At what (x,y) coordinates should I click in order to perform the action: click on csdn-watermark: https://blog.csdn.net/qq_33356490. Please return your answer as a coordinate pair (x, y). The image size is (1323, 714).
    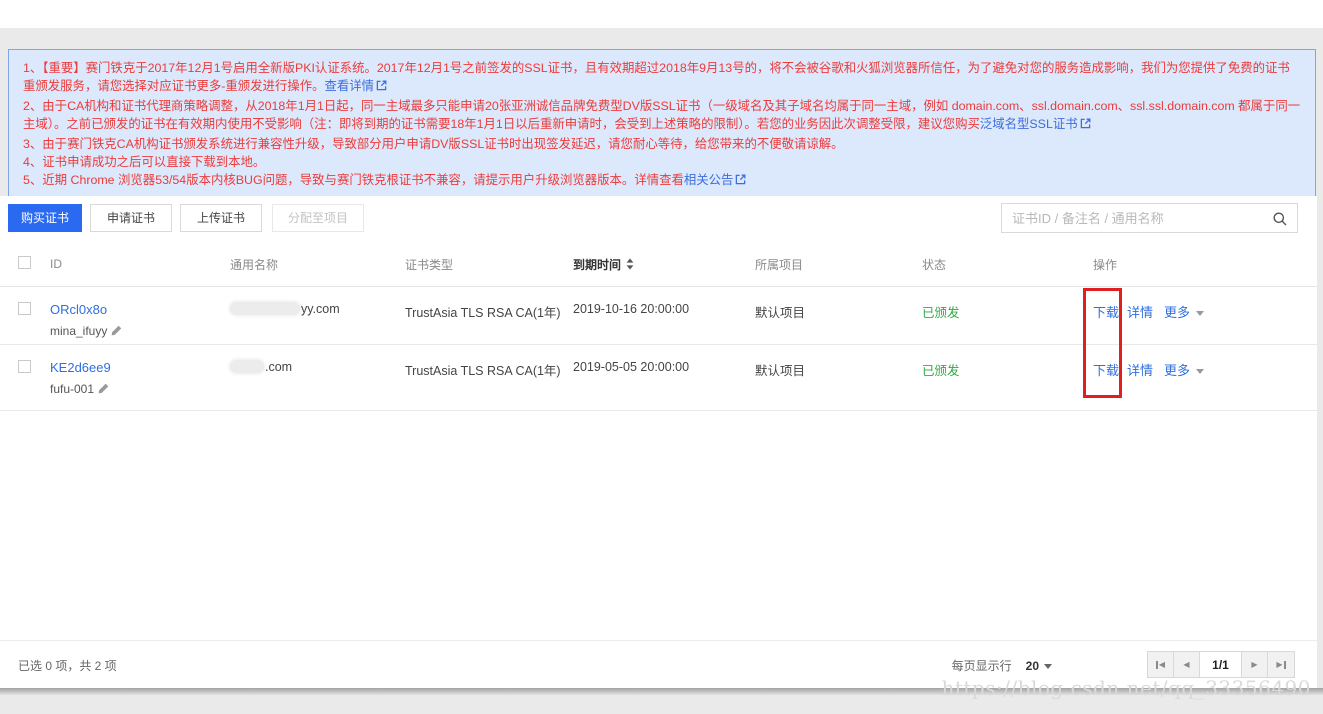
    Looking at the image, I should click on (1126, 688).